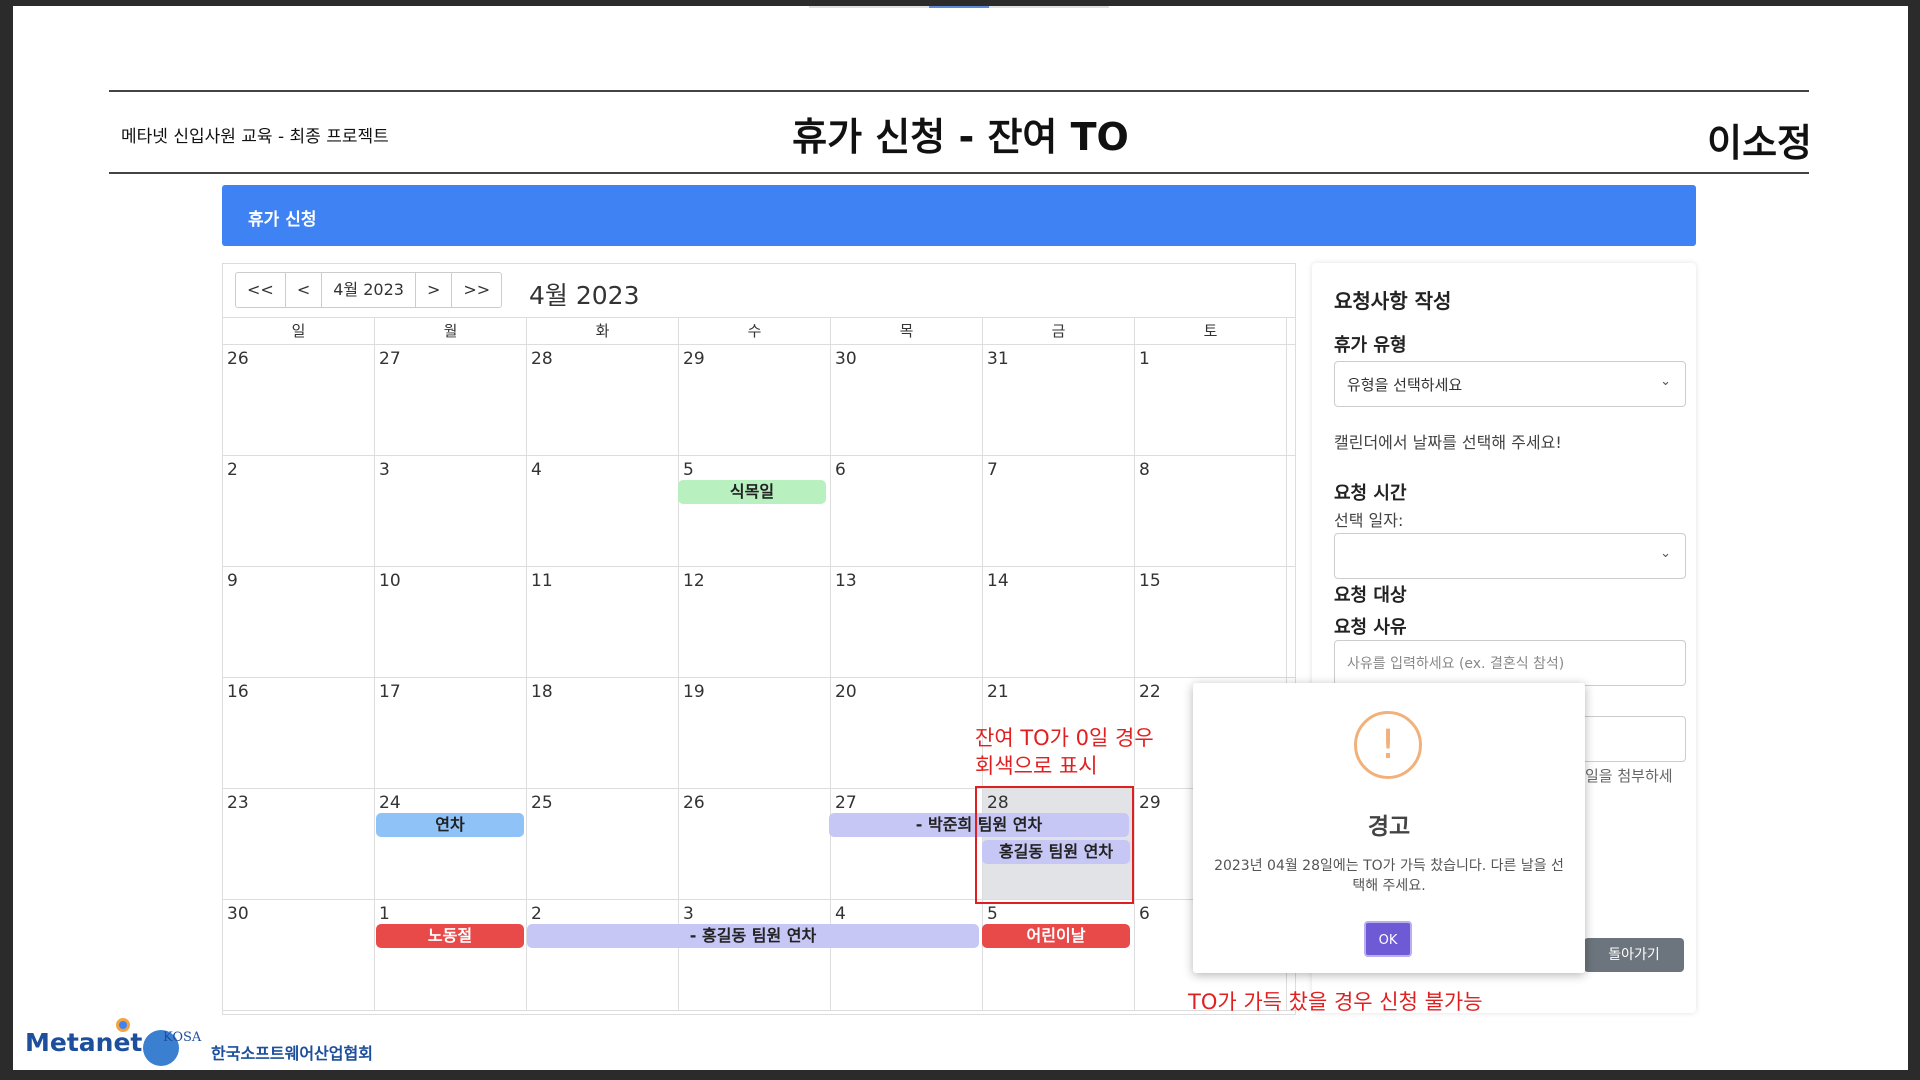  What do you see at coordinates (451, 733) in the screenshot?
I see `day-cell: 17` at bounding box center [451, 733].